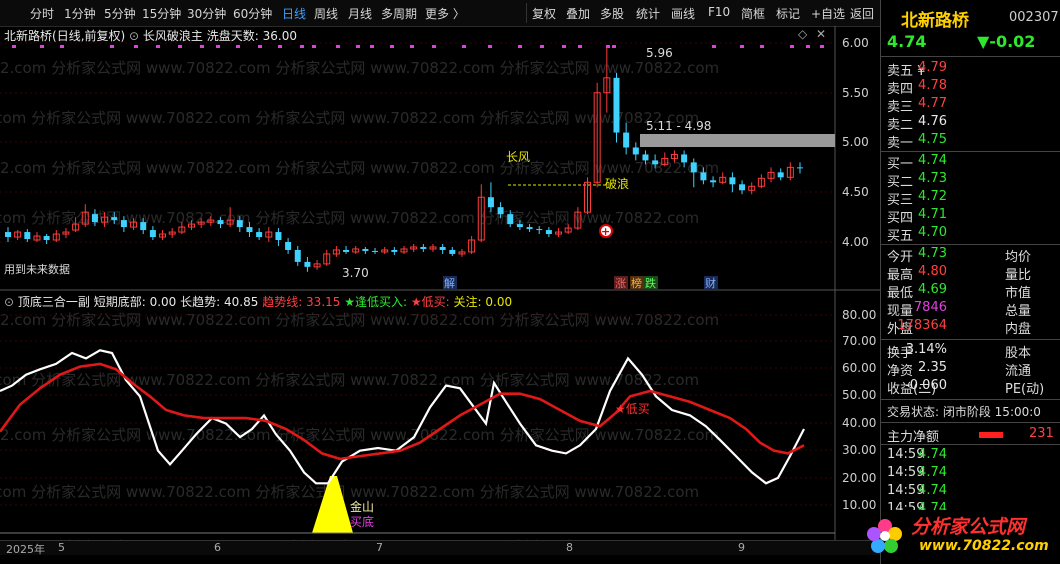  What do you see at coordinates (970, 387) in the screenshot?
I see `stat-row: 收益(二) -0.060 PE(动)` at bounding box center [970, 387].